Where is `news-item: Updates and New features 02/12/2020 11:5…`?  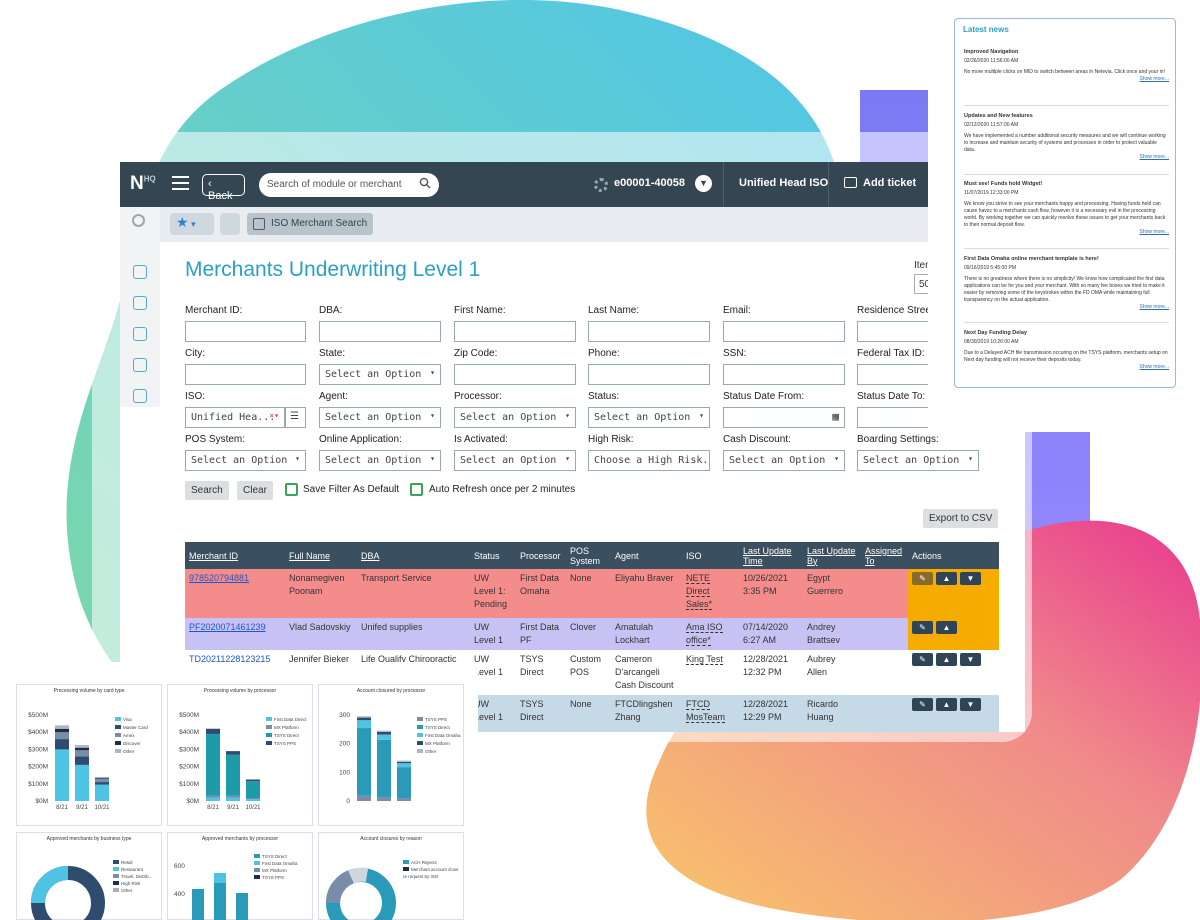
news-item: Updates and New features 02/12/2020 11:5… is located at coordinates (1066, 137).